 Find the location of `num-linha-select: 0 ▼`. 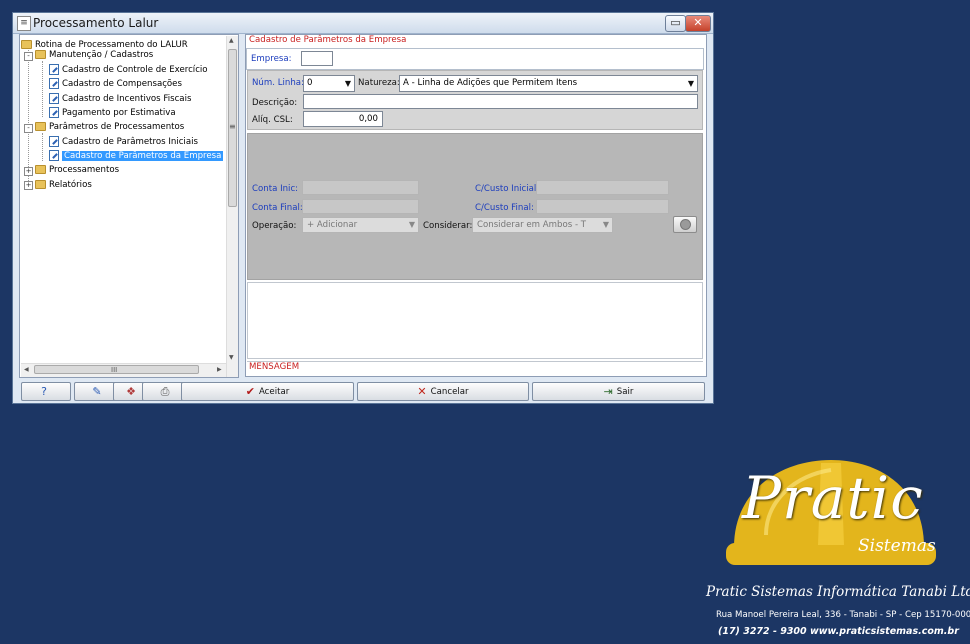

num-linha-select: 0 ▼ is located at coordinates (329, 83).